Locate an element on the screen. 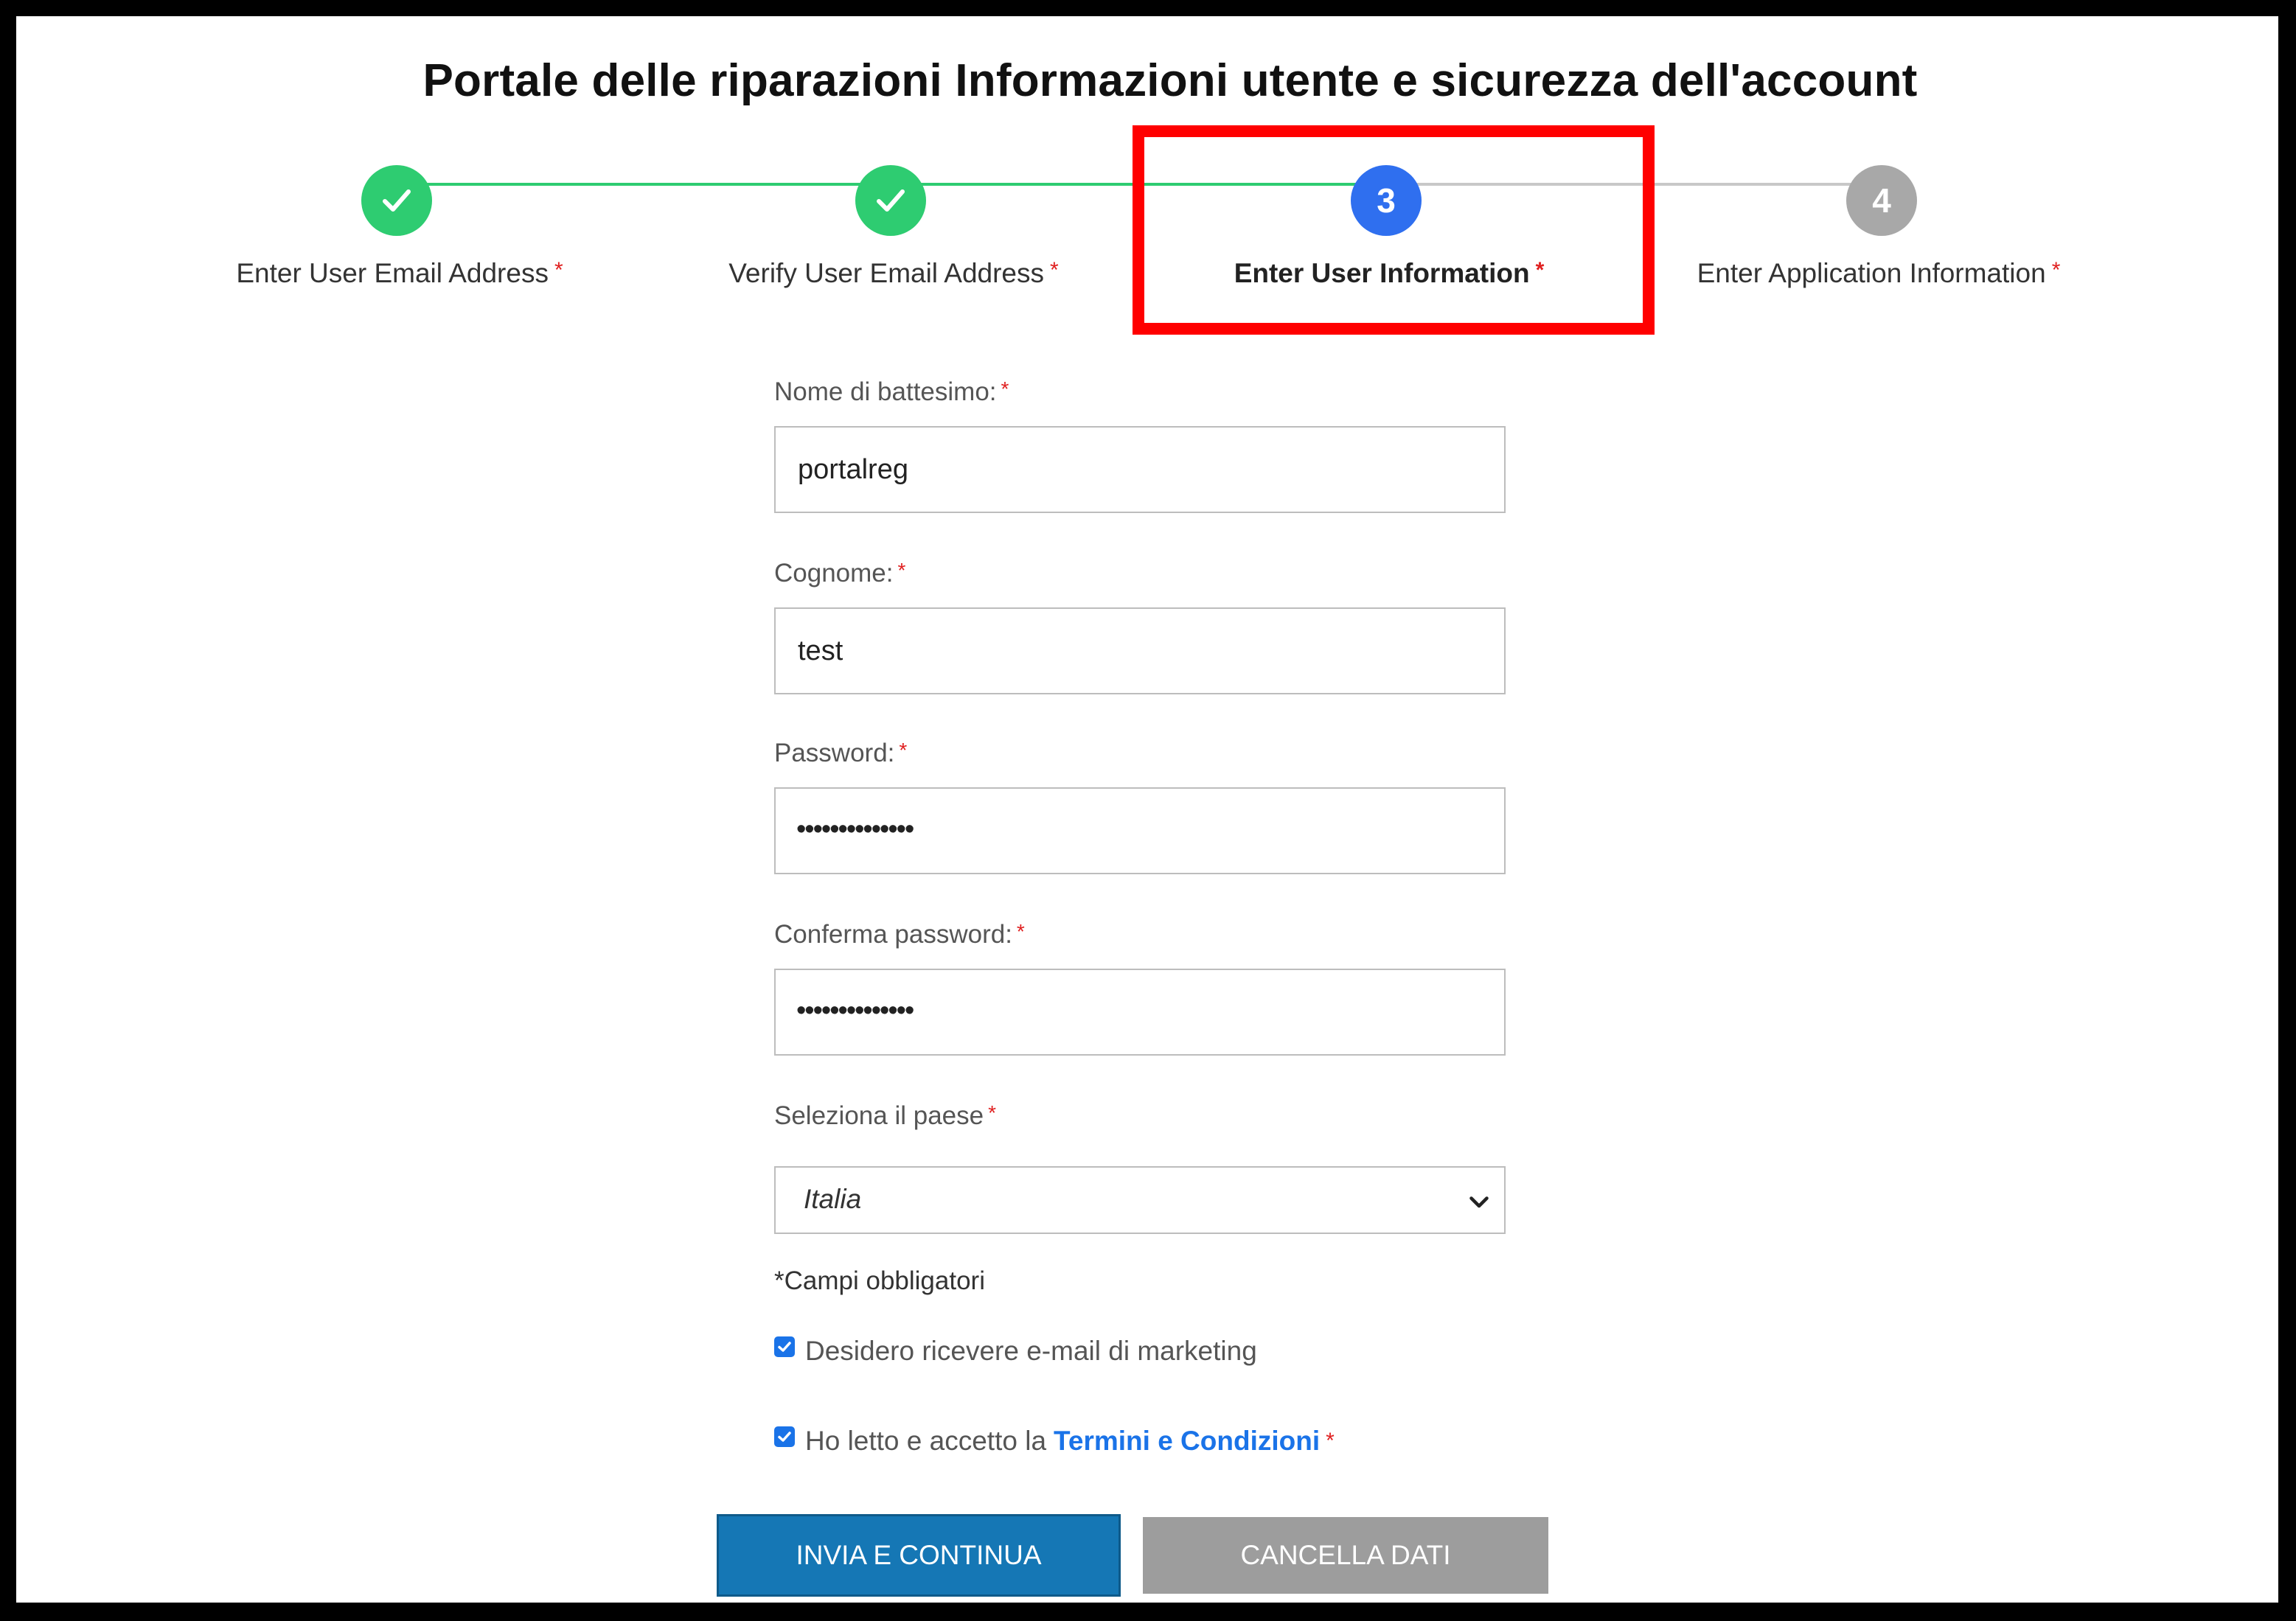 This screenshot has width=2296, height=1621. chevron-down-icon is located at coordinates (1479, 1202).